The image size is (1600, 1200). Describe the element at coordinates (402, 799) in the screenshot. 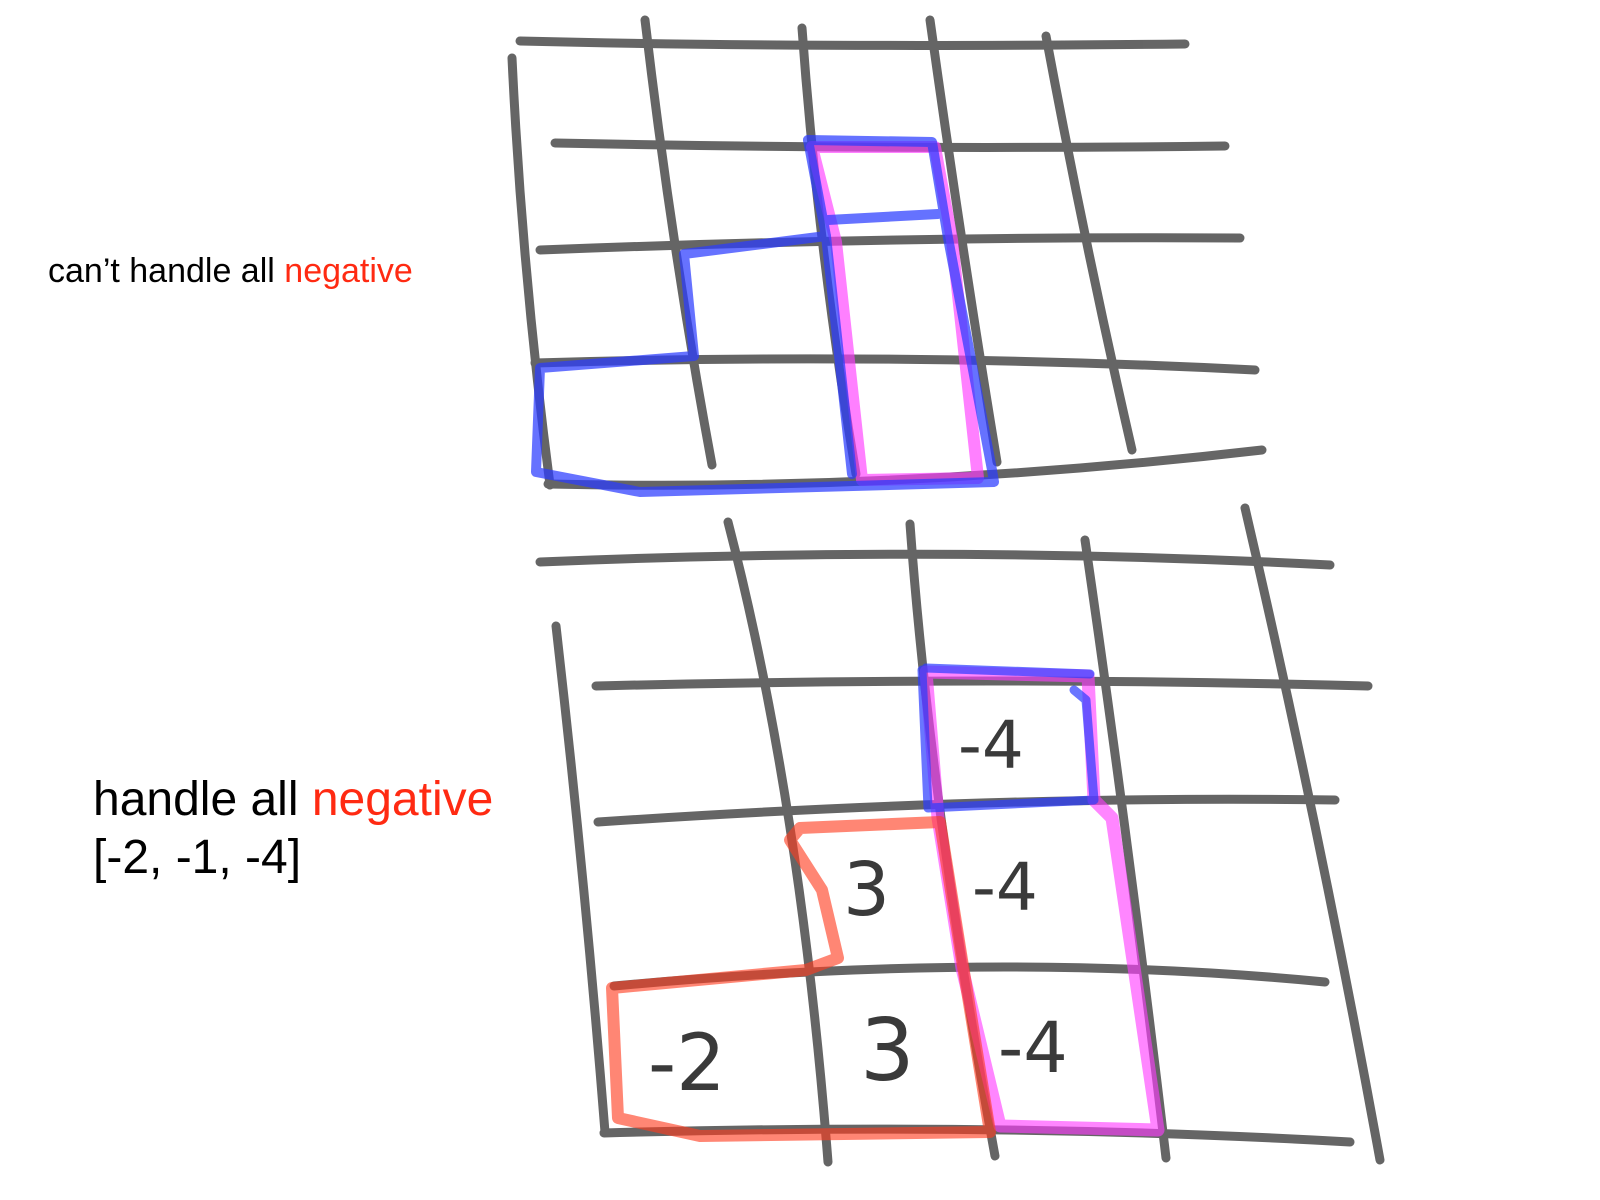

I see `bottom-caption-highlight: negative` at that location.